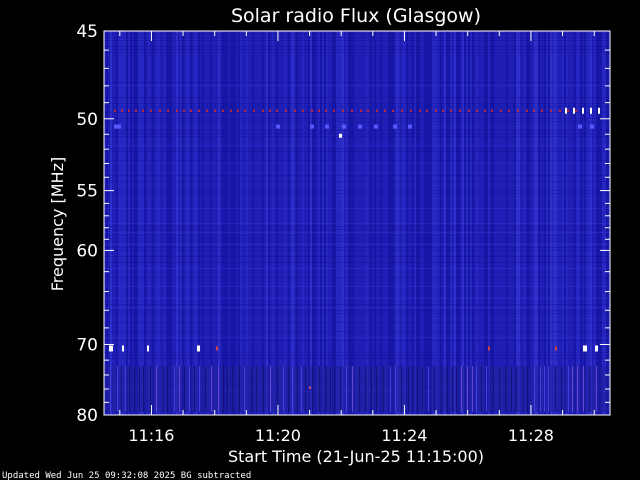 Image resolution: width=640 pixels, height=480 pixels. What do you see at coordinates (57, 224) in the screenshot?
I see `y-axis-title: Frequency [MHz]` at bounding box center [57, 224].